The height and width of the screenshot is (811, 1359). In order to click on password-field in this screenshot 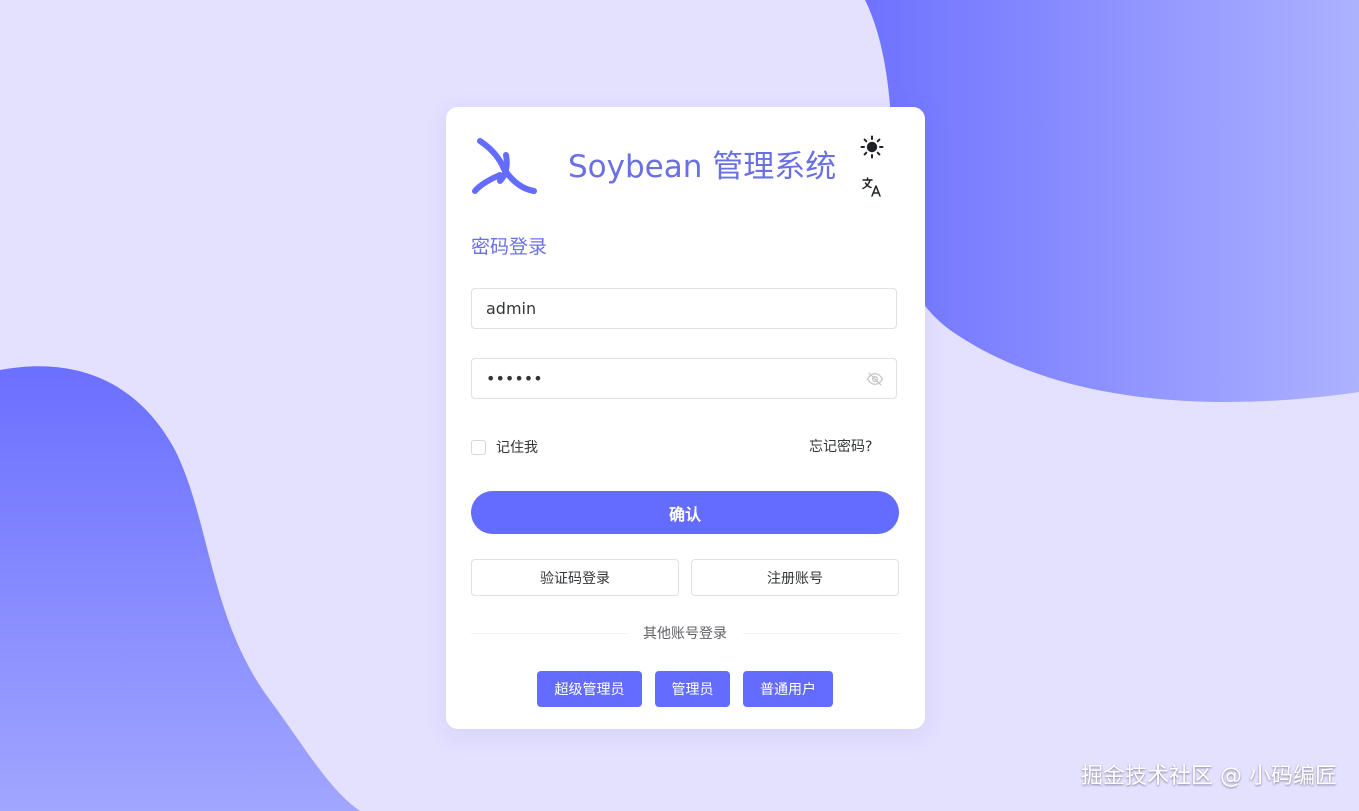, I will do `click(684, 378)`.